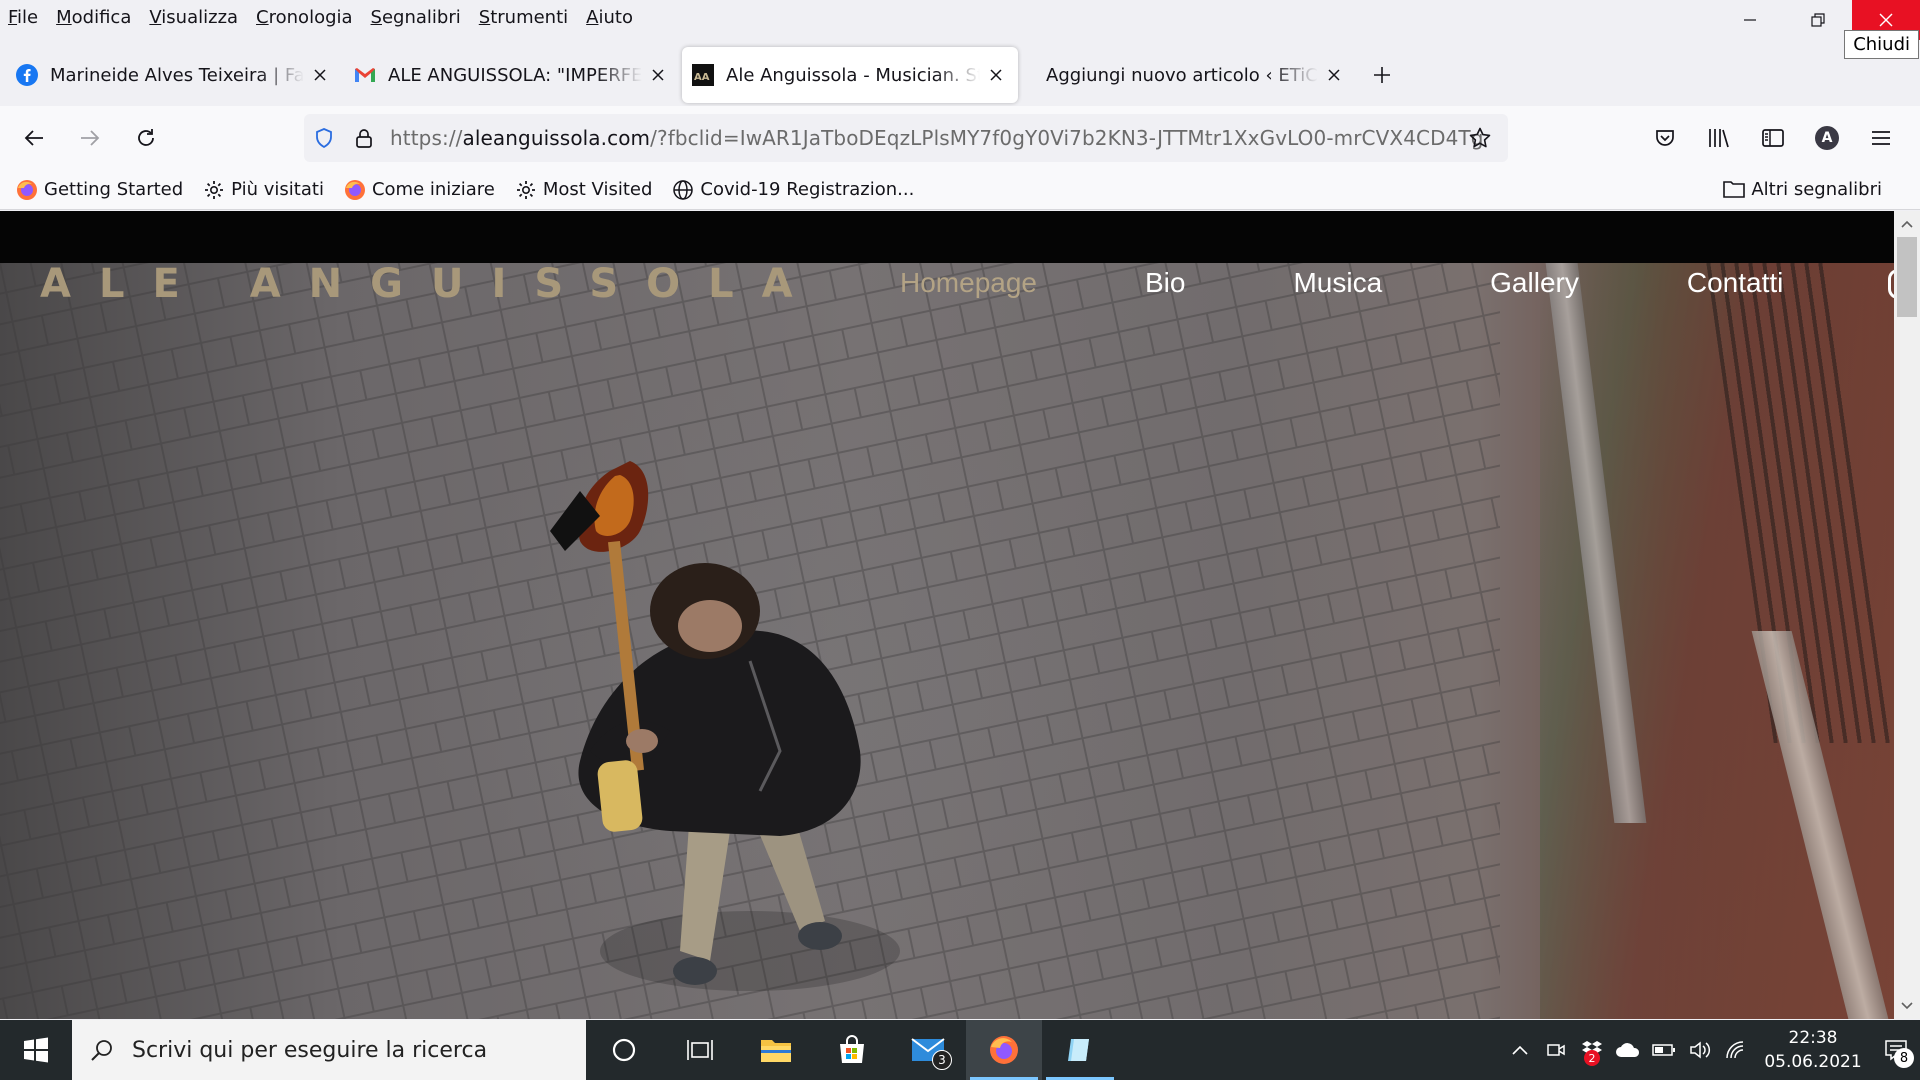 The height and width of the screenshot is (1080, 1920). I want to click on bookmark-getting-started: Getting Started, so click(99, 190).